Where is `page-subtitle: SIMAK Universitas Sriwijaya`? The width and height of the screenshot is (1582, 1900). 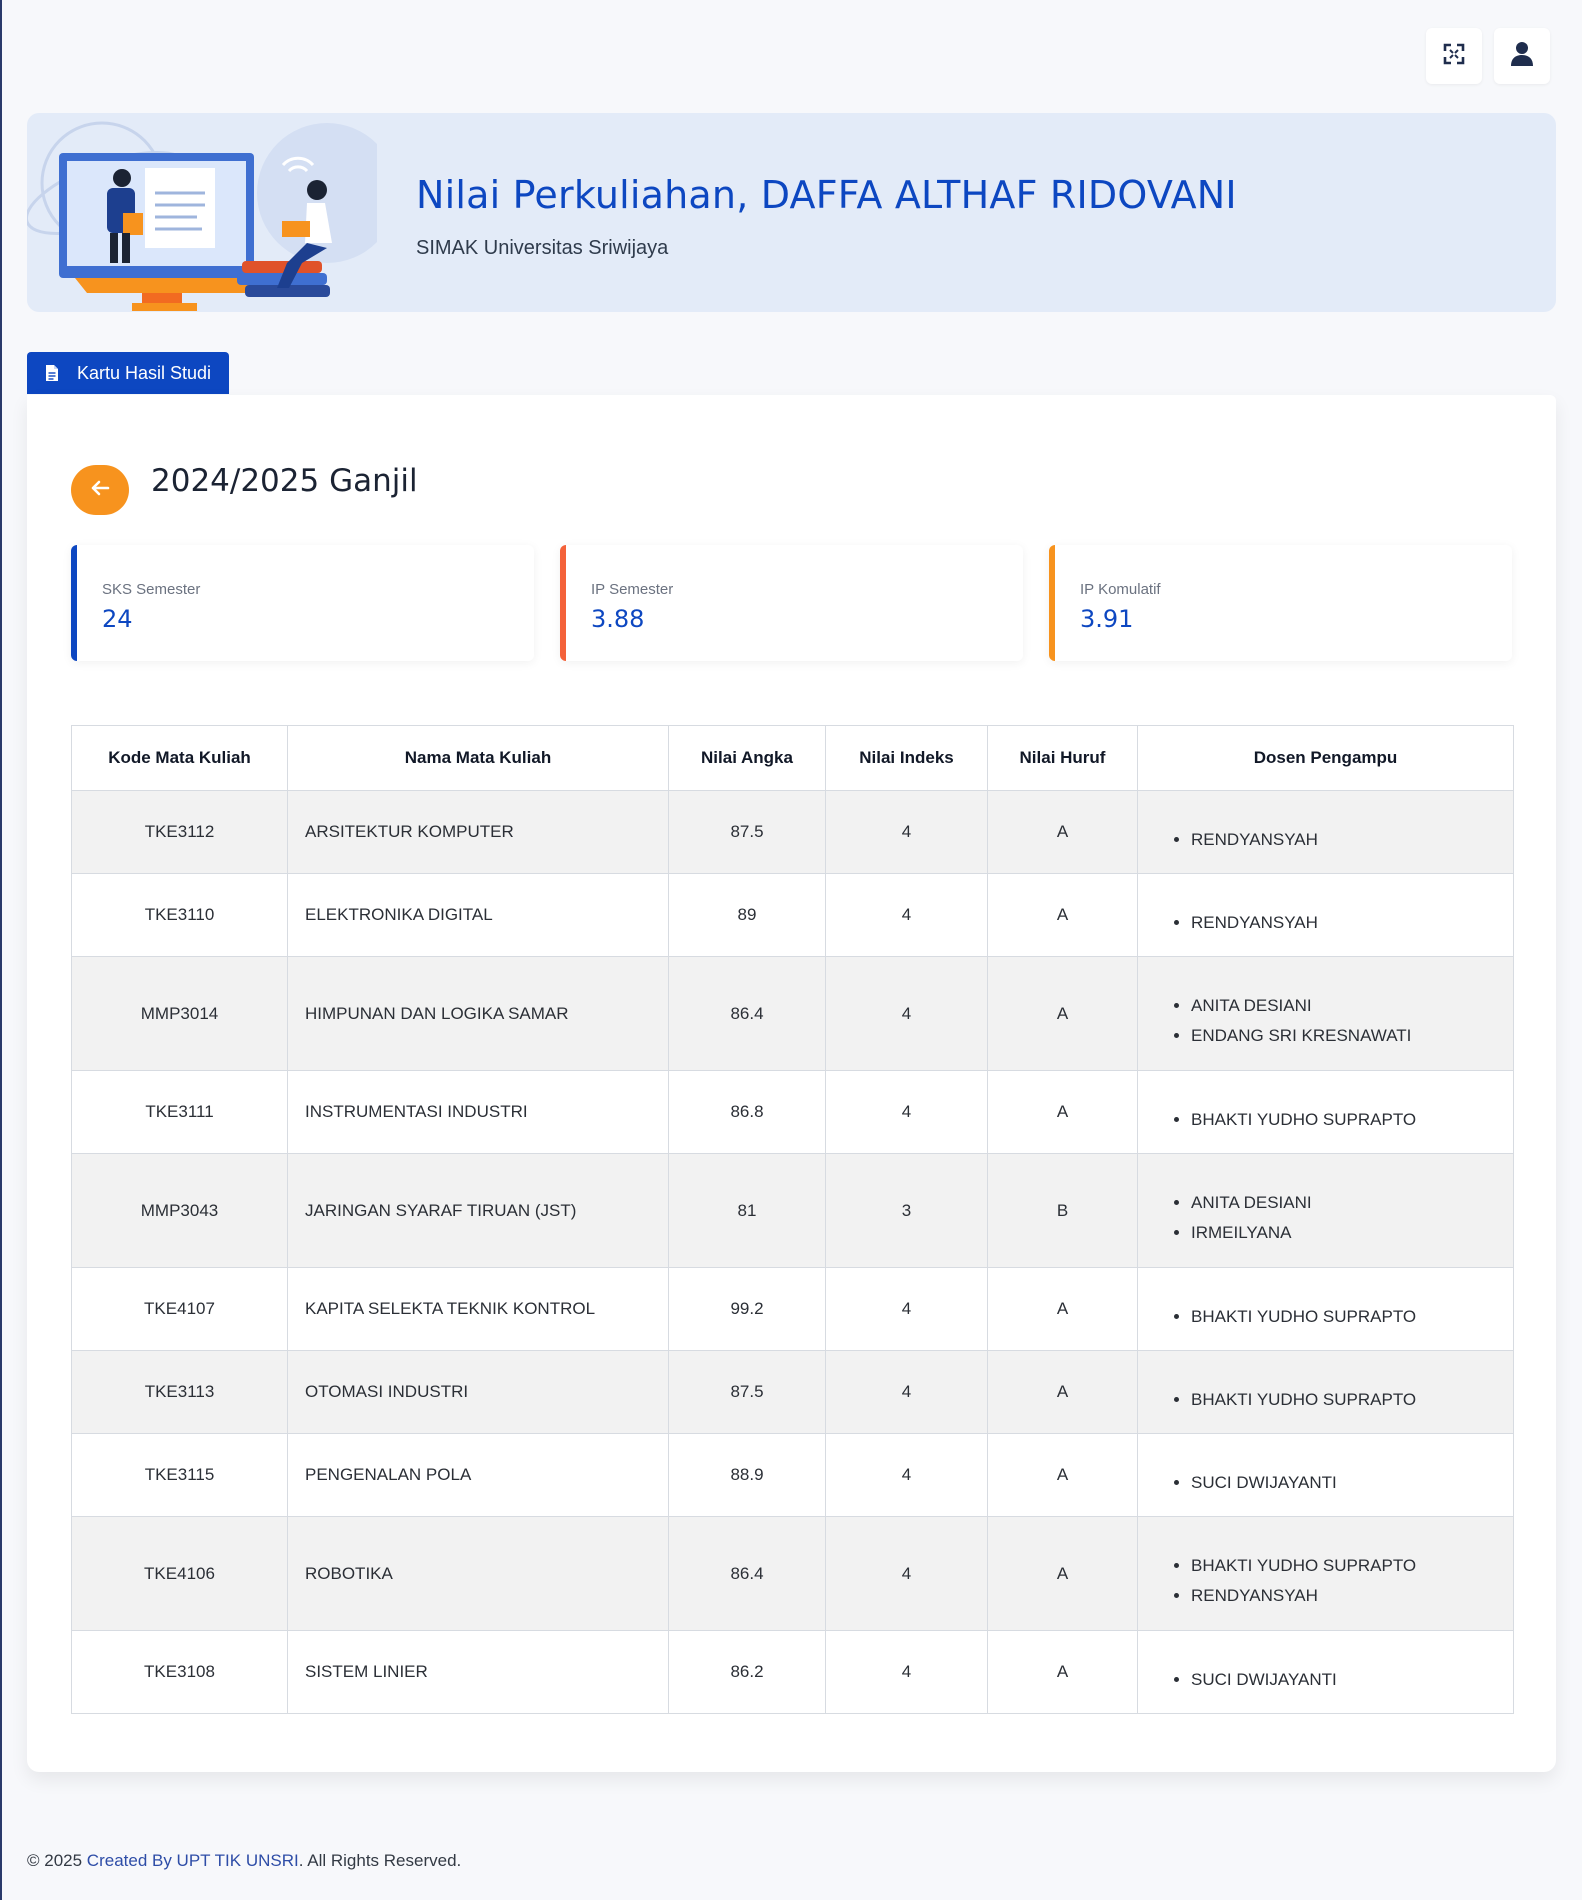 page-subtitle: SIMAK Universitas Sriwijaya is located at coordinates (542, 248).